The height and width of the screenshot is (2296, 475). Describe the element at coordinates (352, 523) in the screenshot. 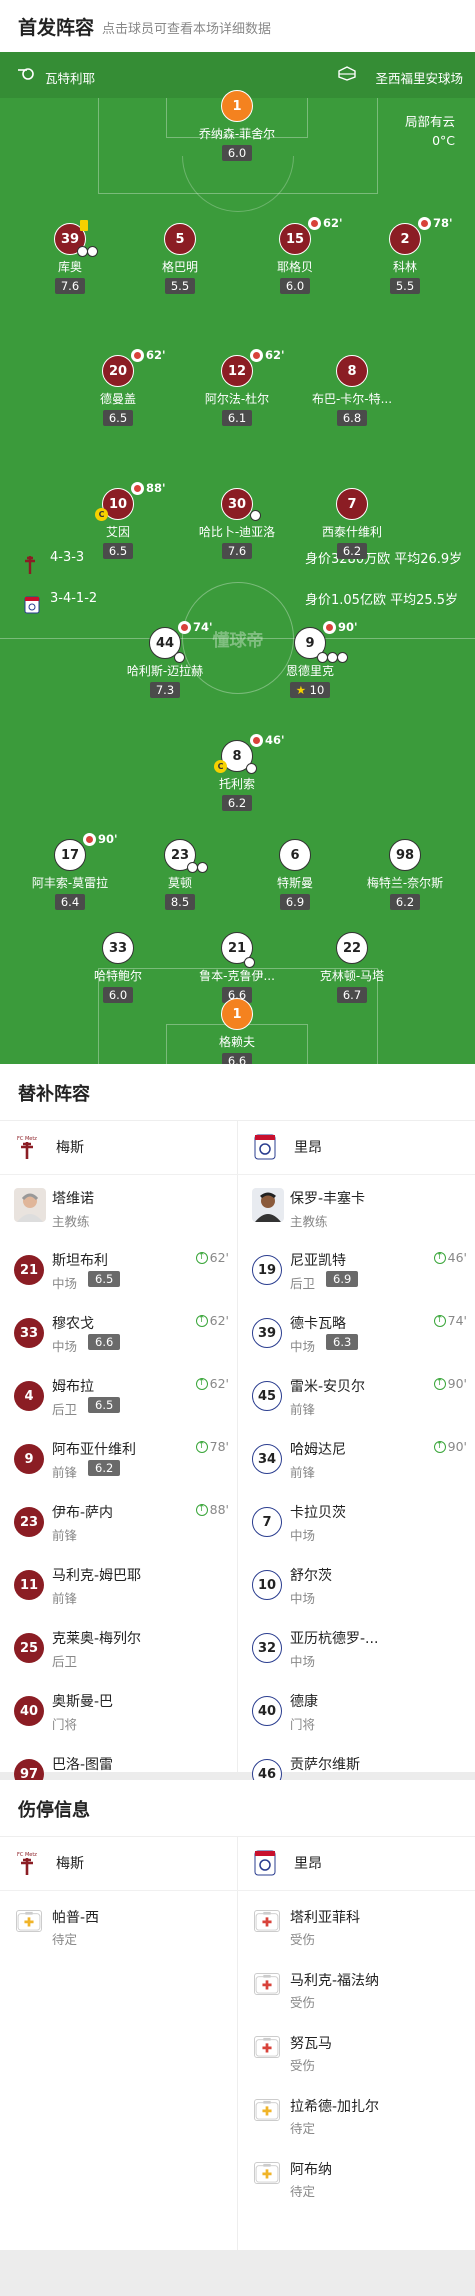

I see `player-10: 7 西泰什维利 6.2` at that location.